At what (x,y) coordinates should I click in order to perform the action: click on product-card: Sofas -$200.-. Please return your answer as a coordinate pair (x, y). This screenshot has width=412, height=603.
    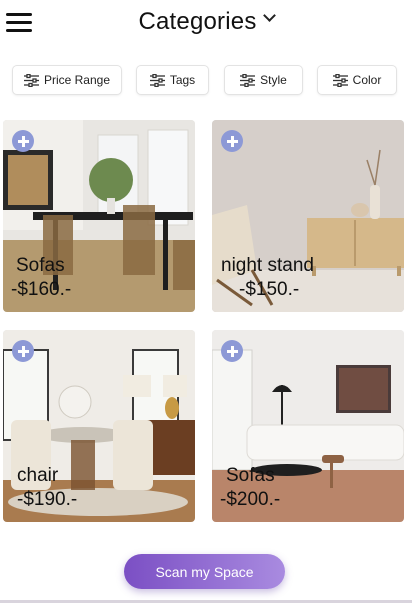
    Looking at the image, I should click on (308, 426).